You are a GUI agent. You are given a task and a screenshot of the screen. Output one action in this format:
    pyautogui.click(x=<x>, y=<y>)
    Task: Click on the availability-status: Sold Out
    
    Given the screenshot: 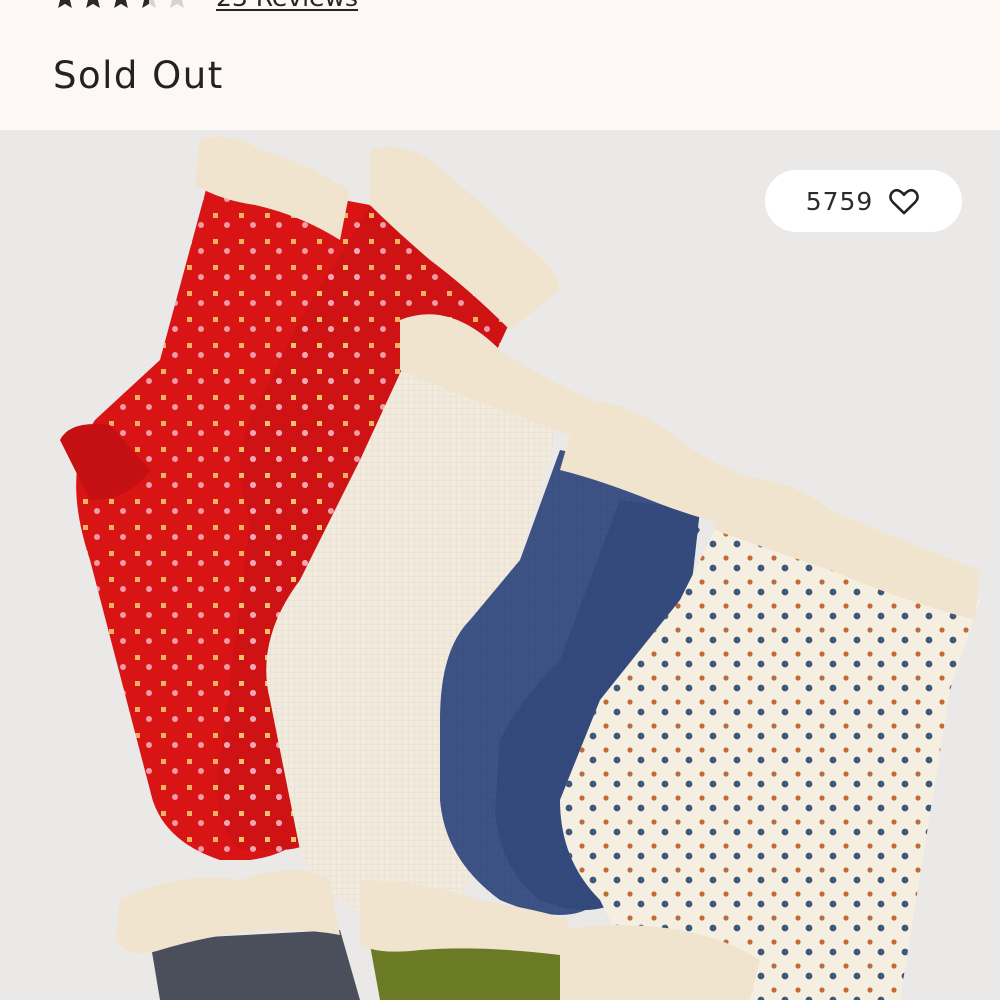 What is the action you would take?
    pyautogui.click(x=138, y=75)
    